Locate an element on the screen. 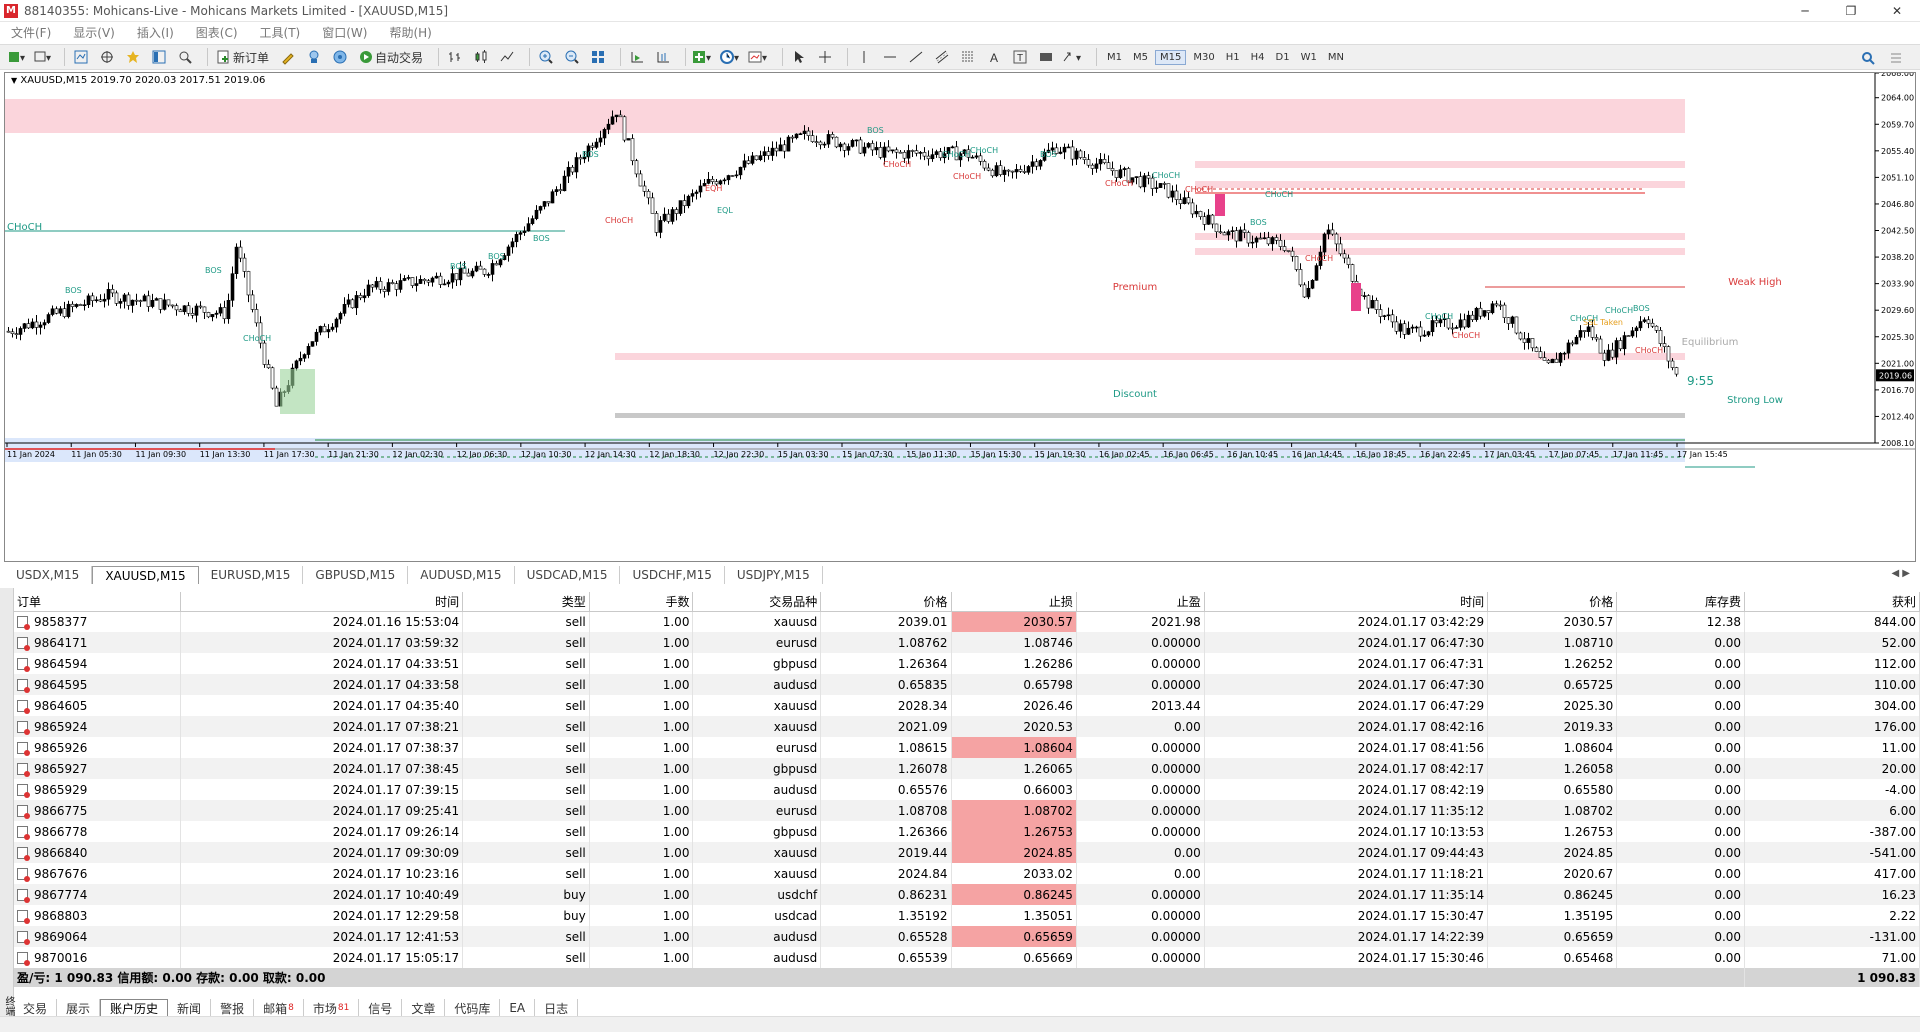  signals-icon is located at coordinates (314, 57).